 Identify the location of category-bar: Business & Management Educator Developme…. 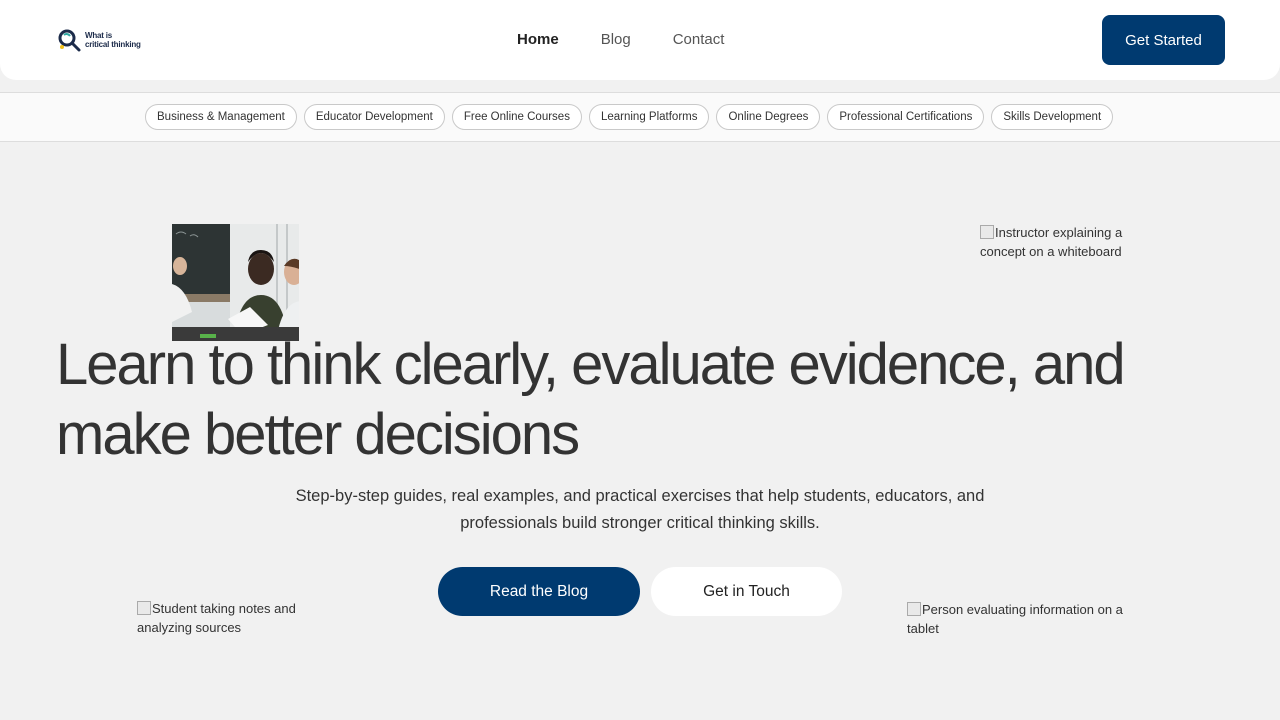
(640, 117).